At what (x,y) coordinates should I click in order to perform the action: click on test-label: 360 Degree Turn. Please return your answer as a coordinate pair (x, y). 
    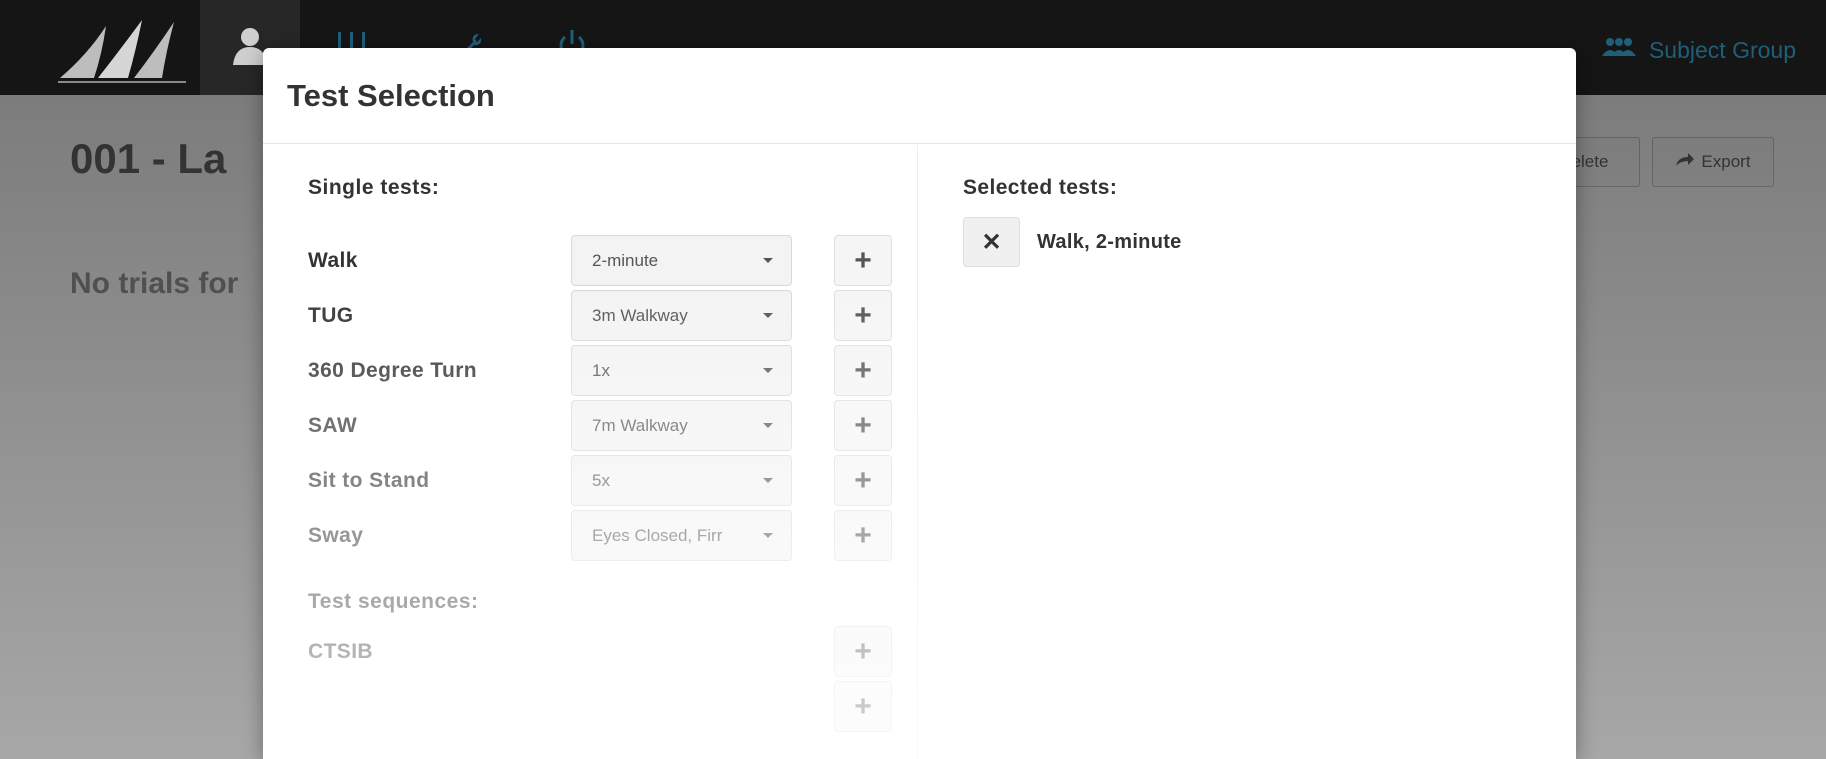
    Looking at the image, I should click on (393, 370).